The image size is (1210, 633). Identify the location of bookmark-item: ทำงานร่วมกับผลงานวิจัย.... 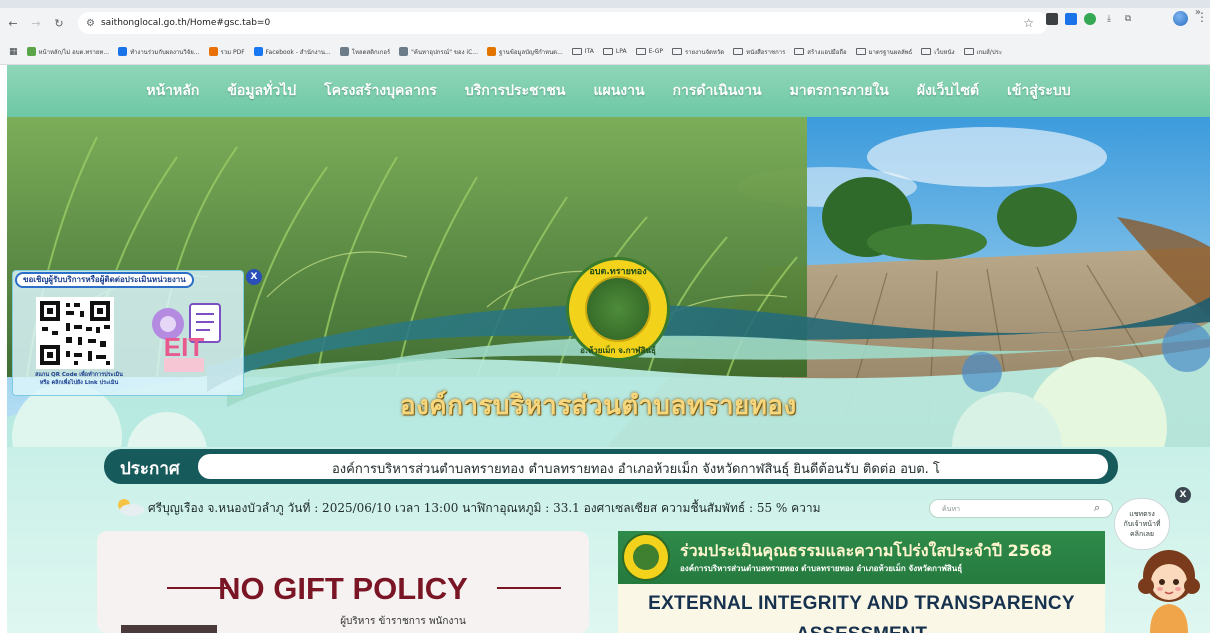
(159, 52).